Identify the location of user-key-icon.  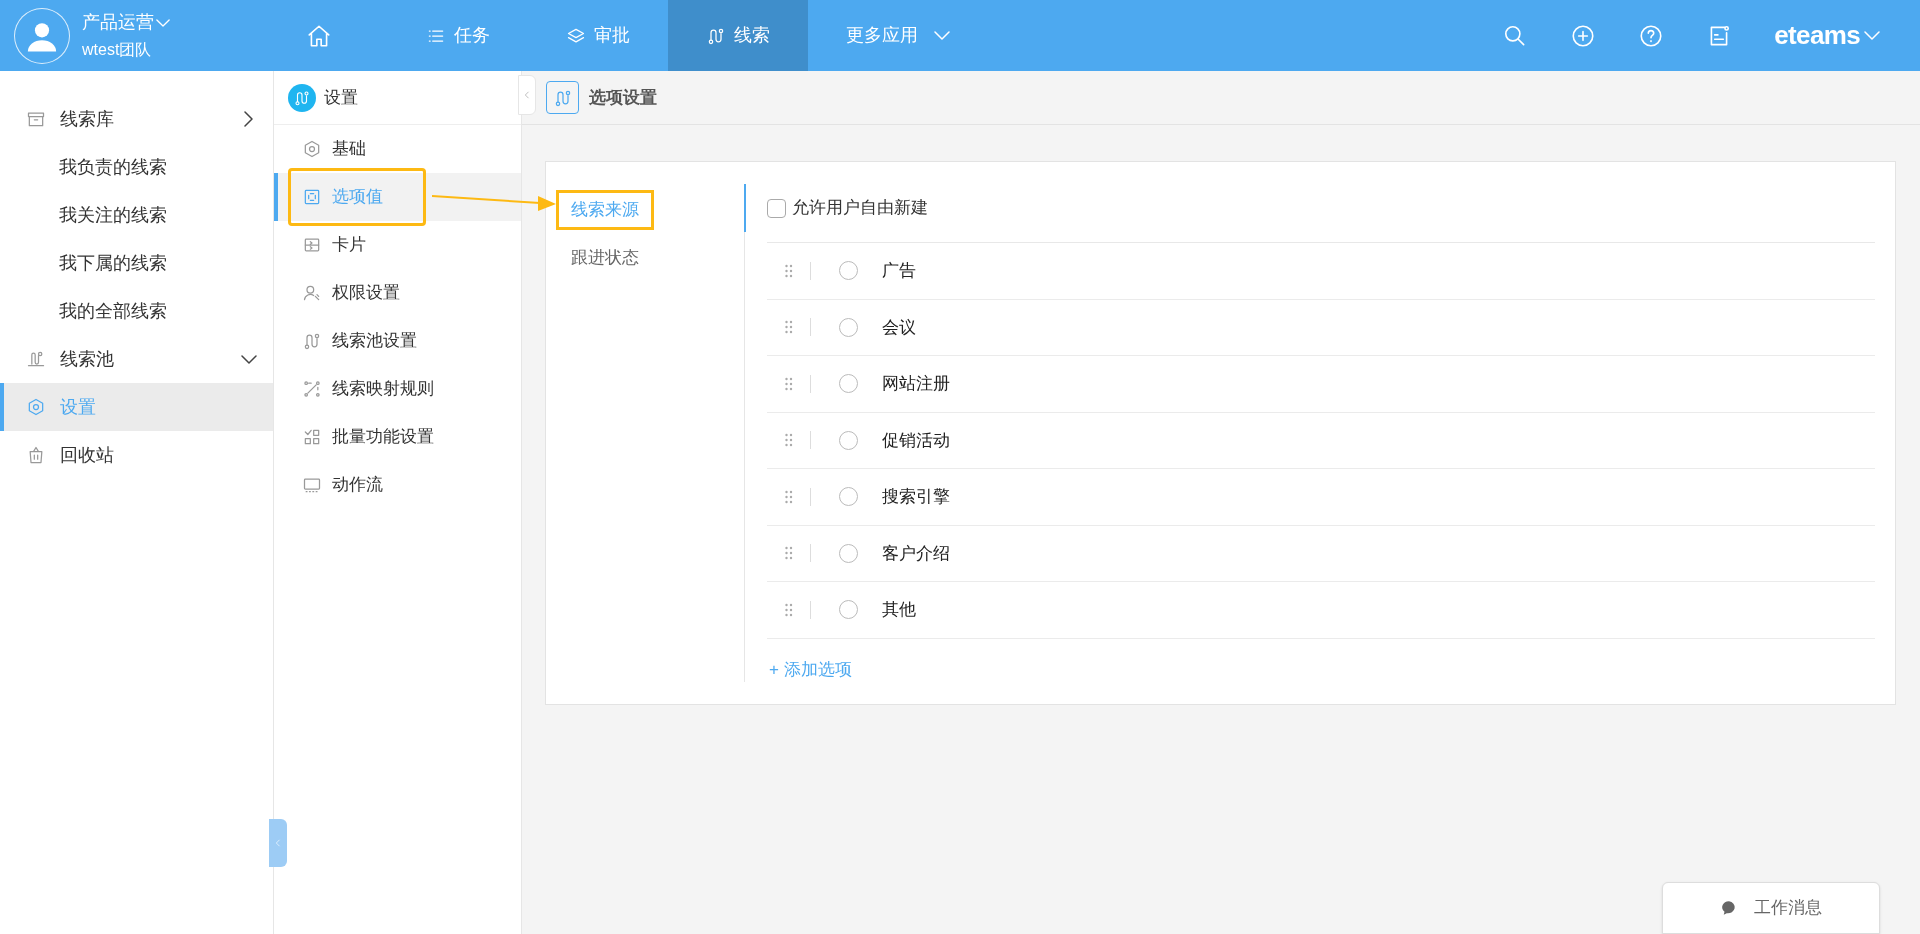
(312, 293).